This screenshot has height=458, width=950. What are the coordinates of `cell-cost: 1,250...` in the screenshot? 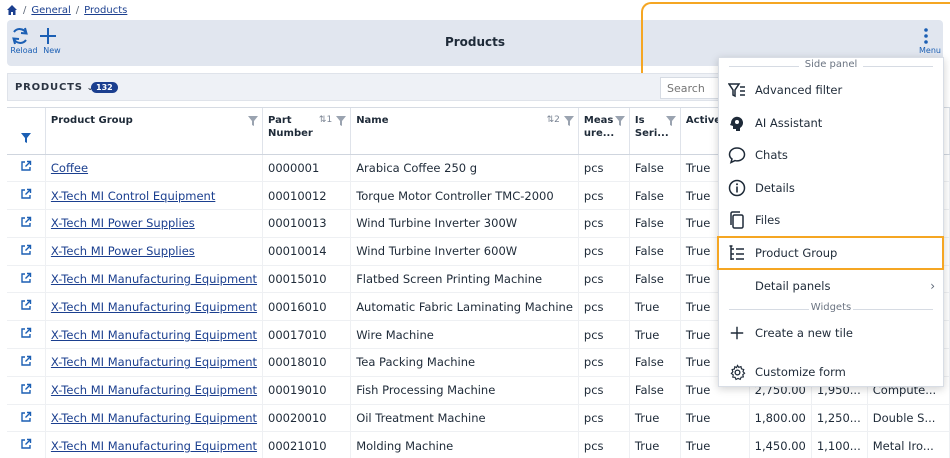 It's located at (839, 418).